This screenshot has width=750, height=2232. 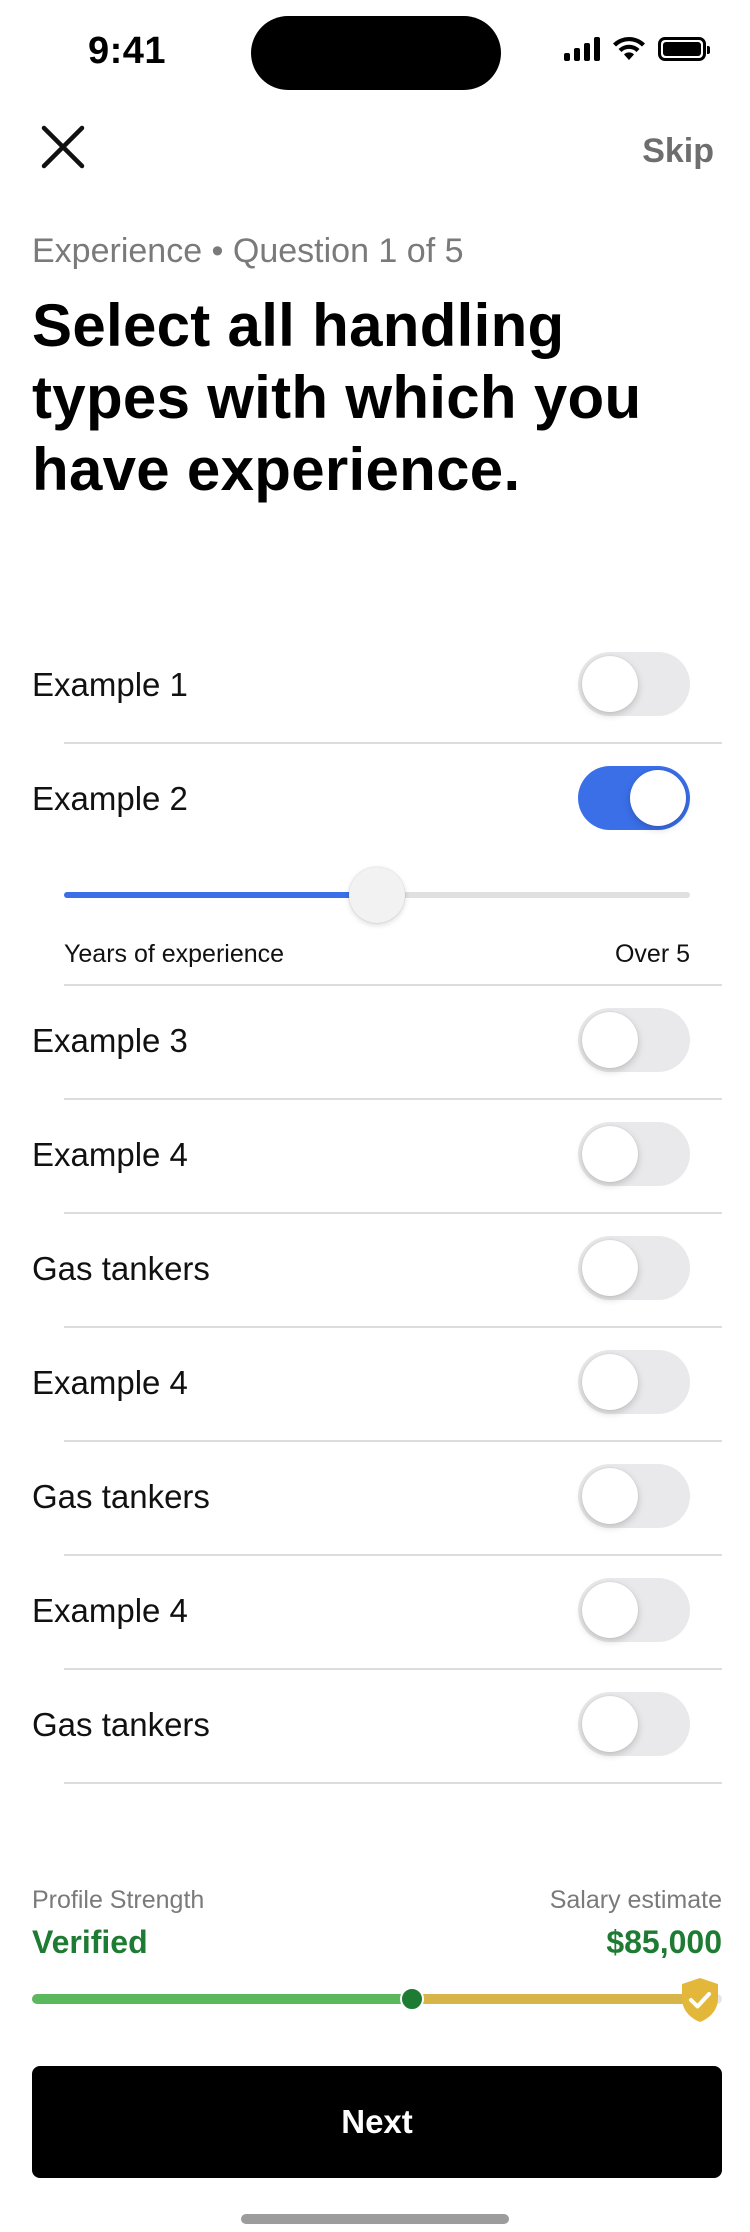 I want to click on strength-bar-salary-fill, so click(x=553, y=1999).